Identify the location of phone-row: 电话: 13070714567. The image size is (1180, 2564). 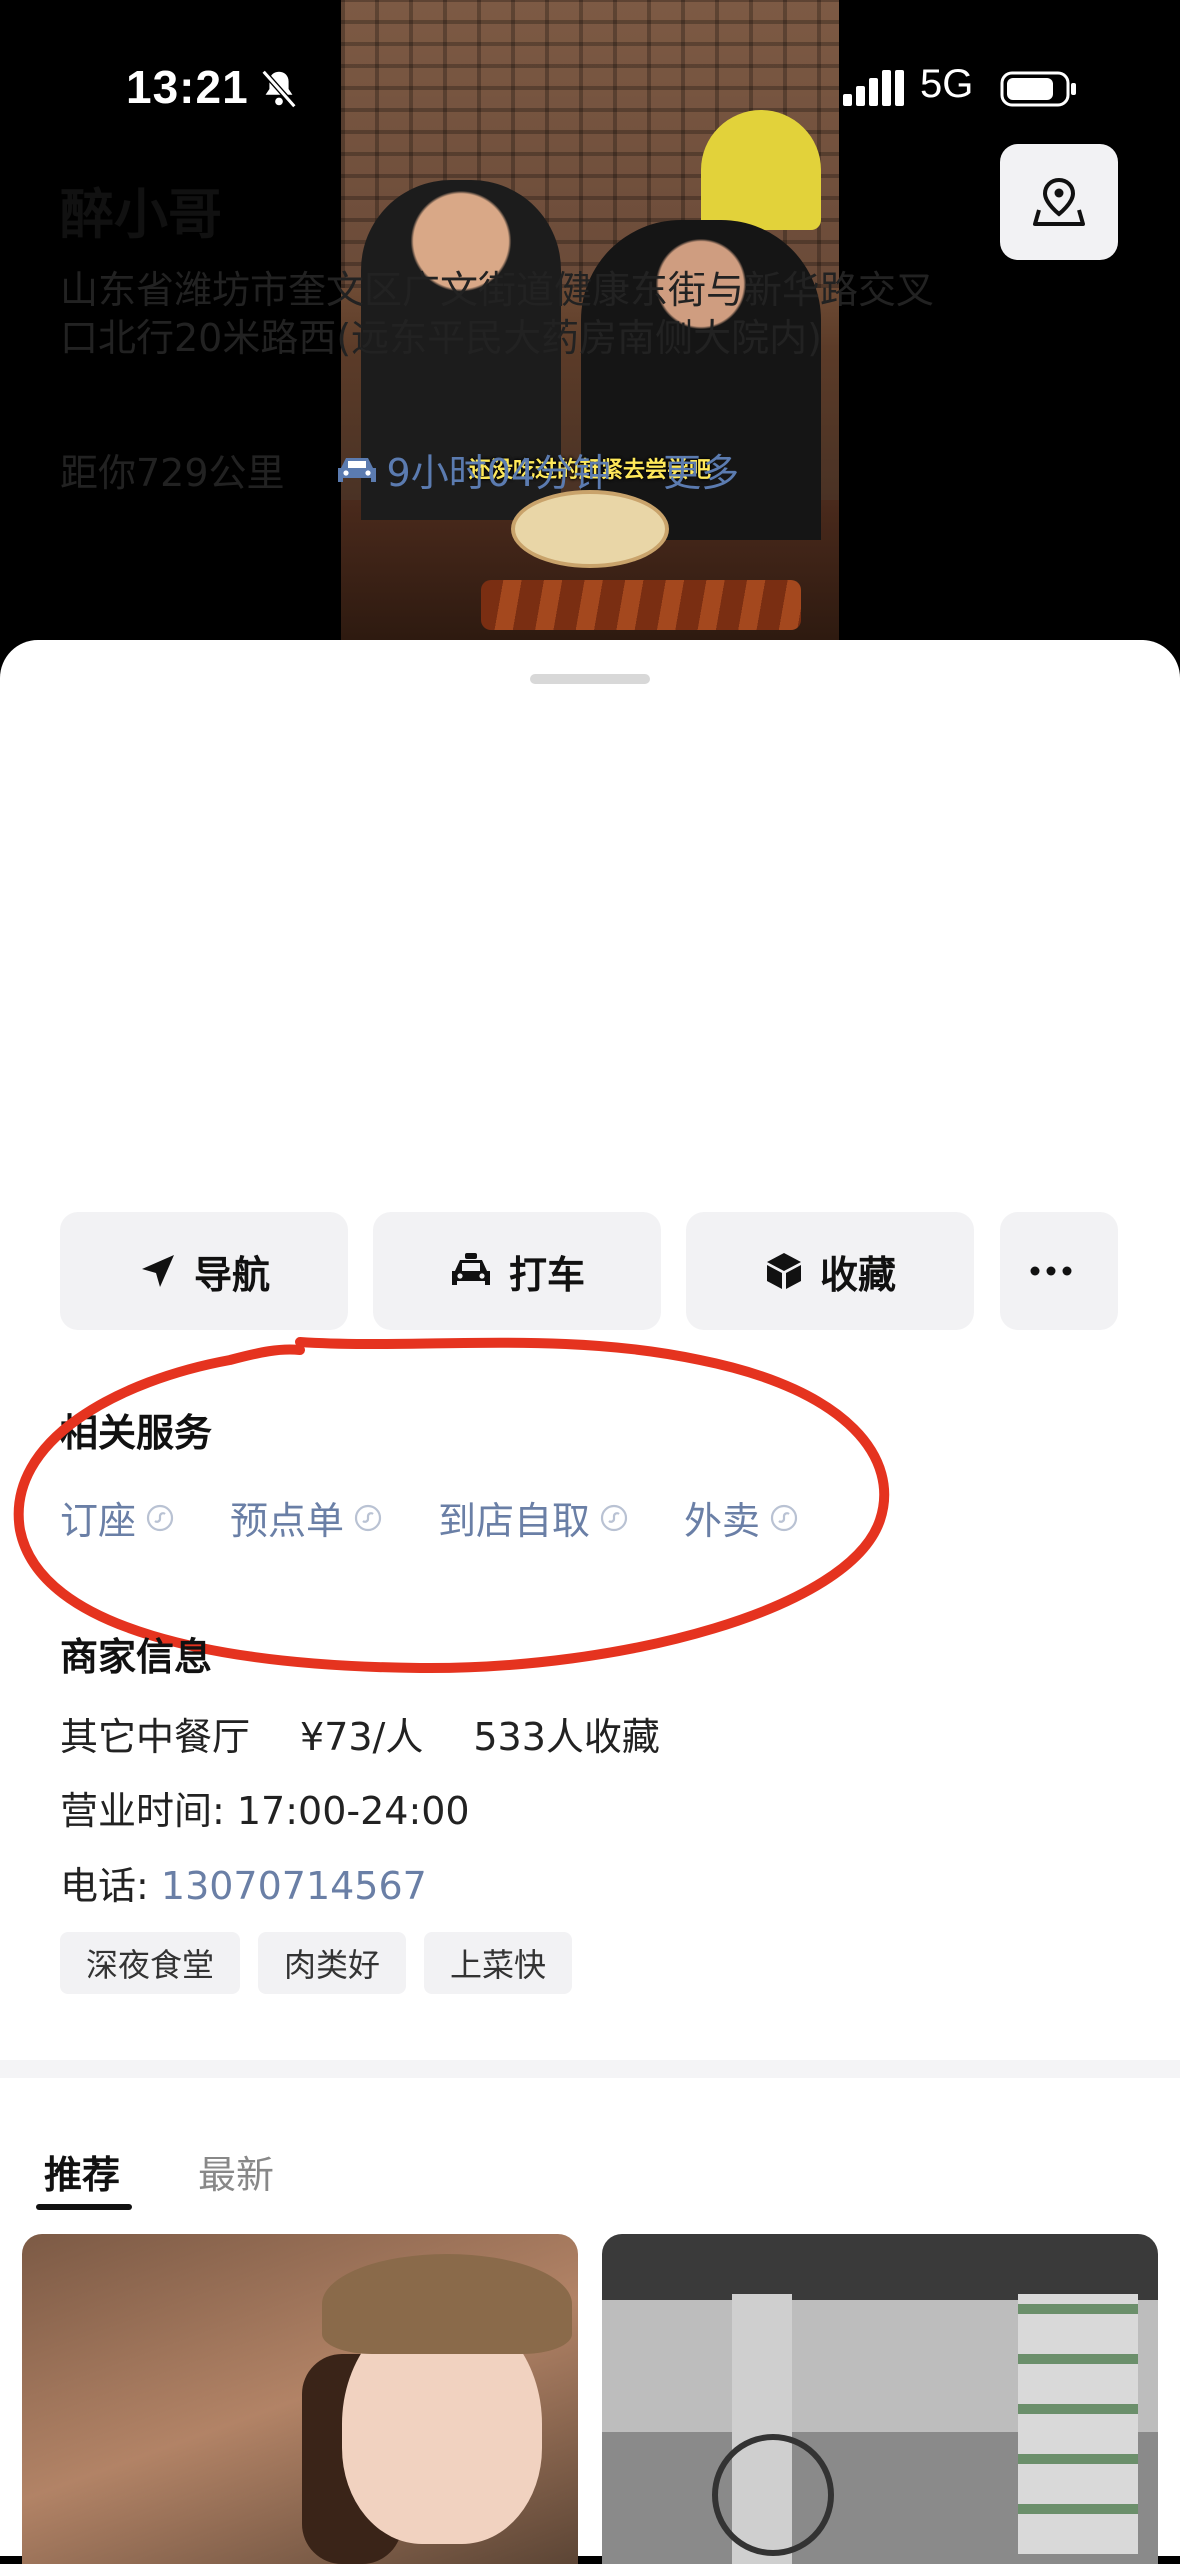
(243, 1882).